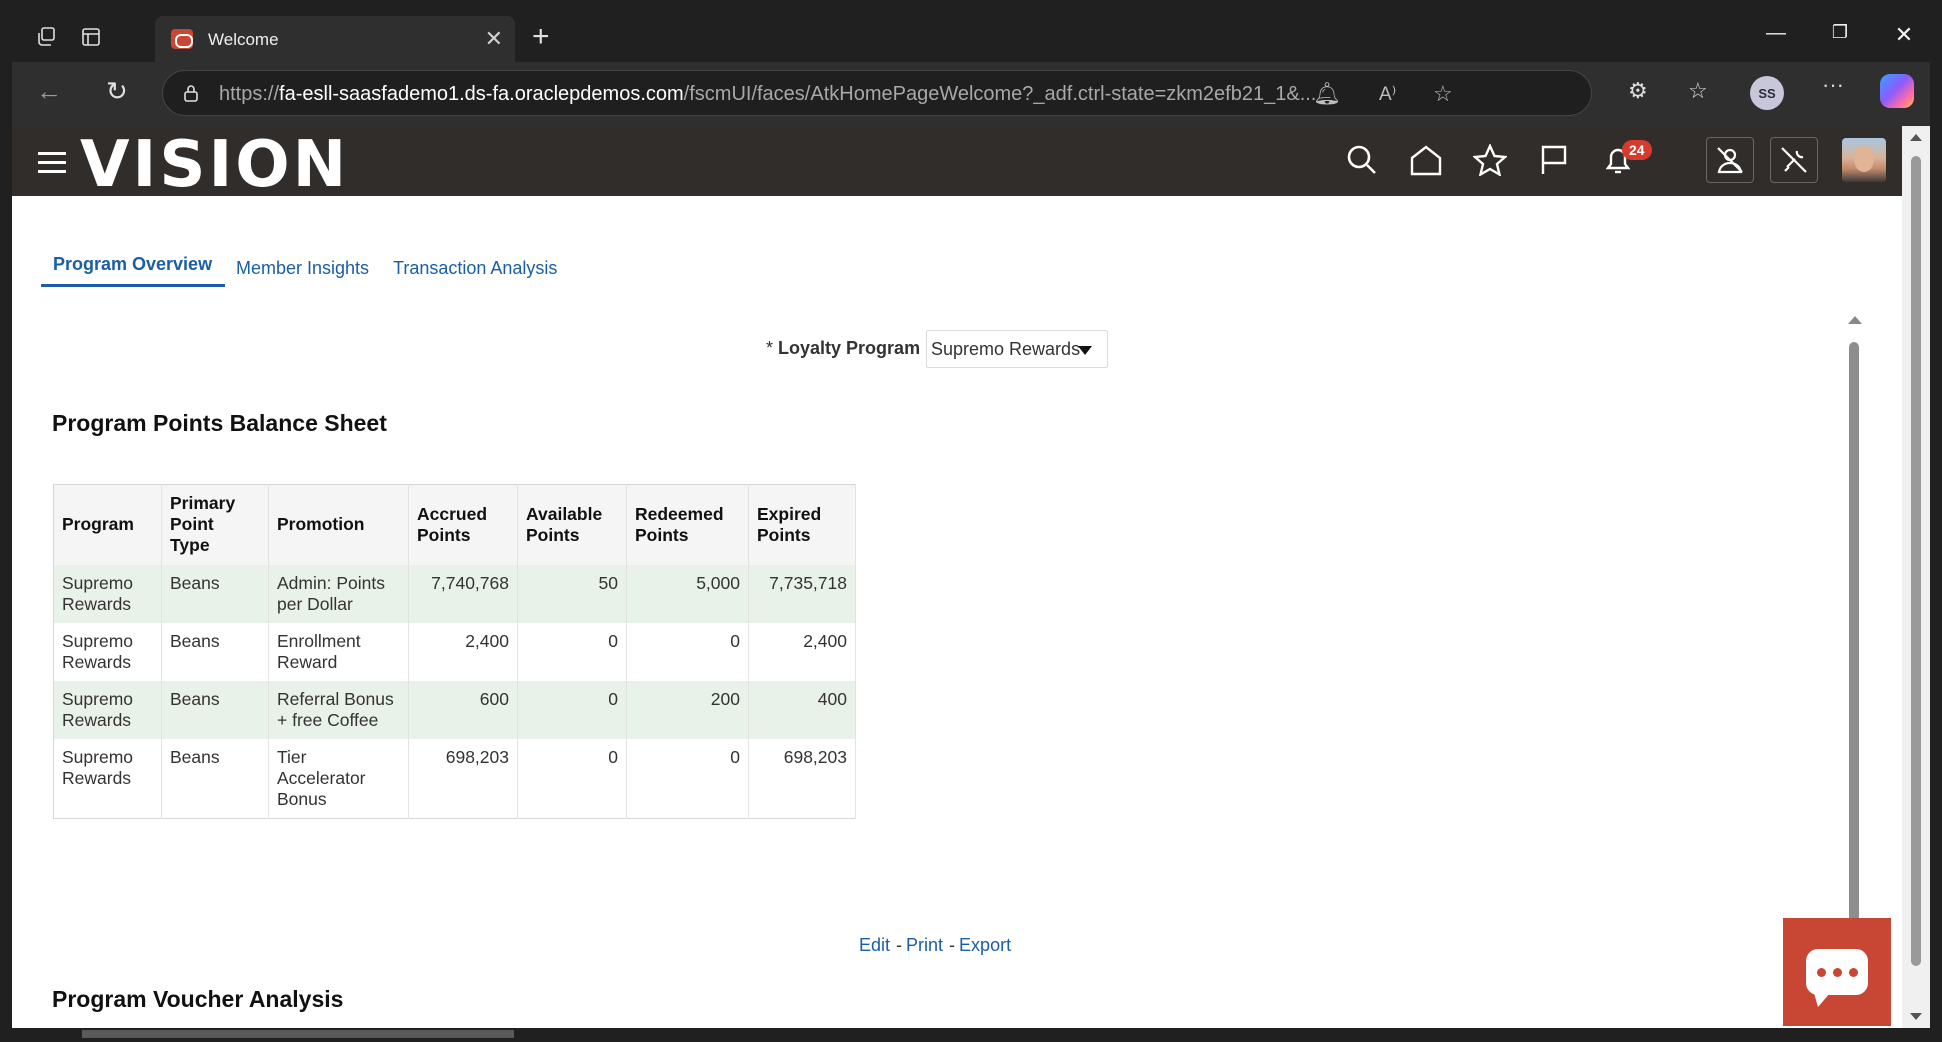  What do you see at coordinates (1916, 561) in the screenshot?
I see `page-scroll-thumb` at bounding box center [1916, 561].